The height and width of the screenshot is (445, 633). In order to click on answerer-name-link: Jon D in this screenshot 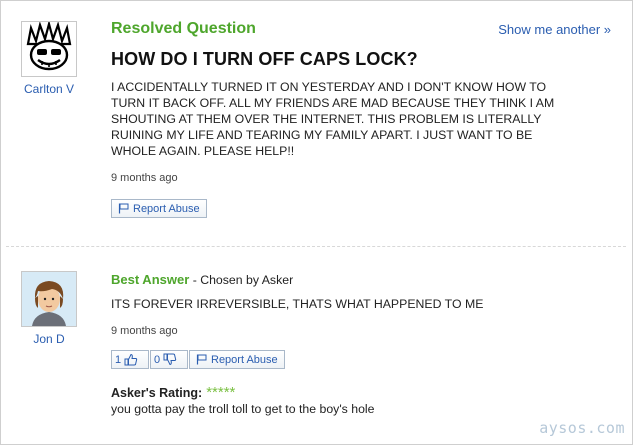, I will do `click(49, 339)`.